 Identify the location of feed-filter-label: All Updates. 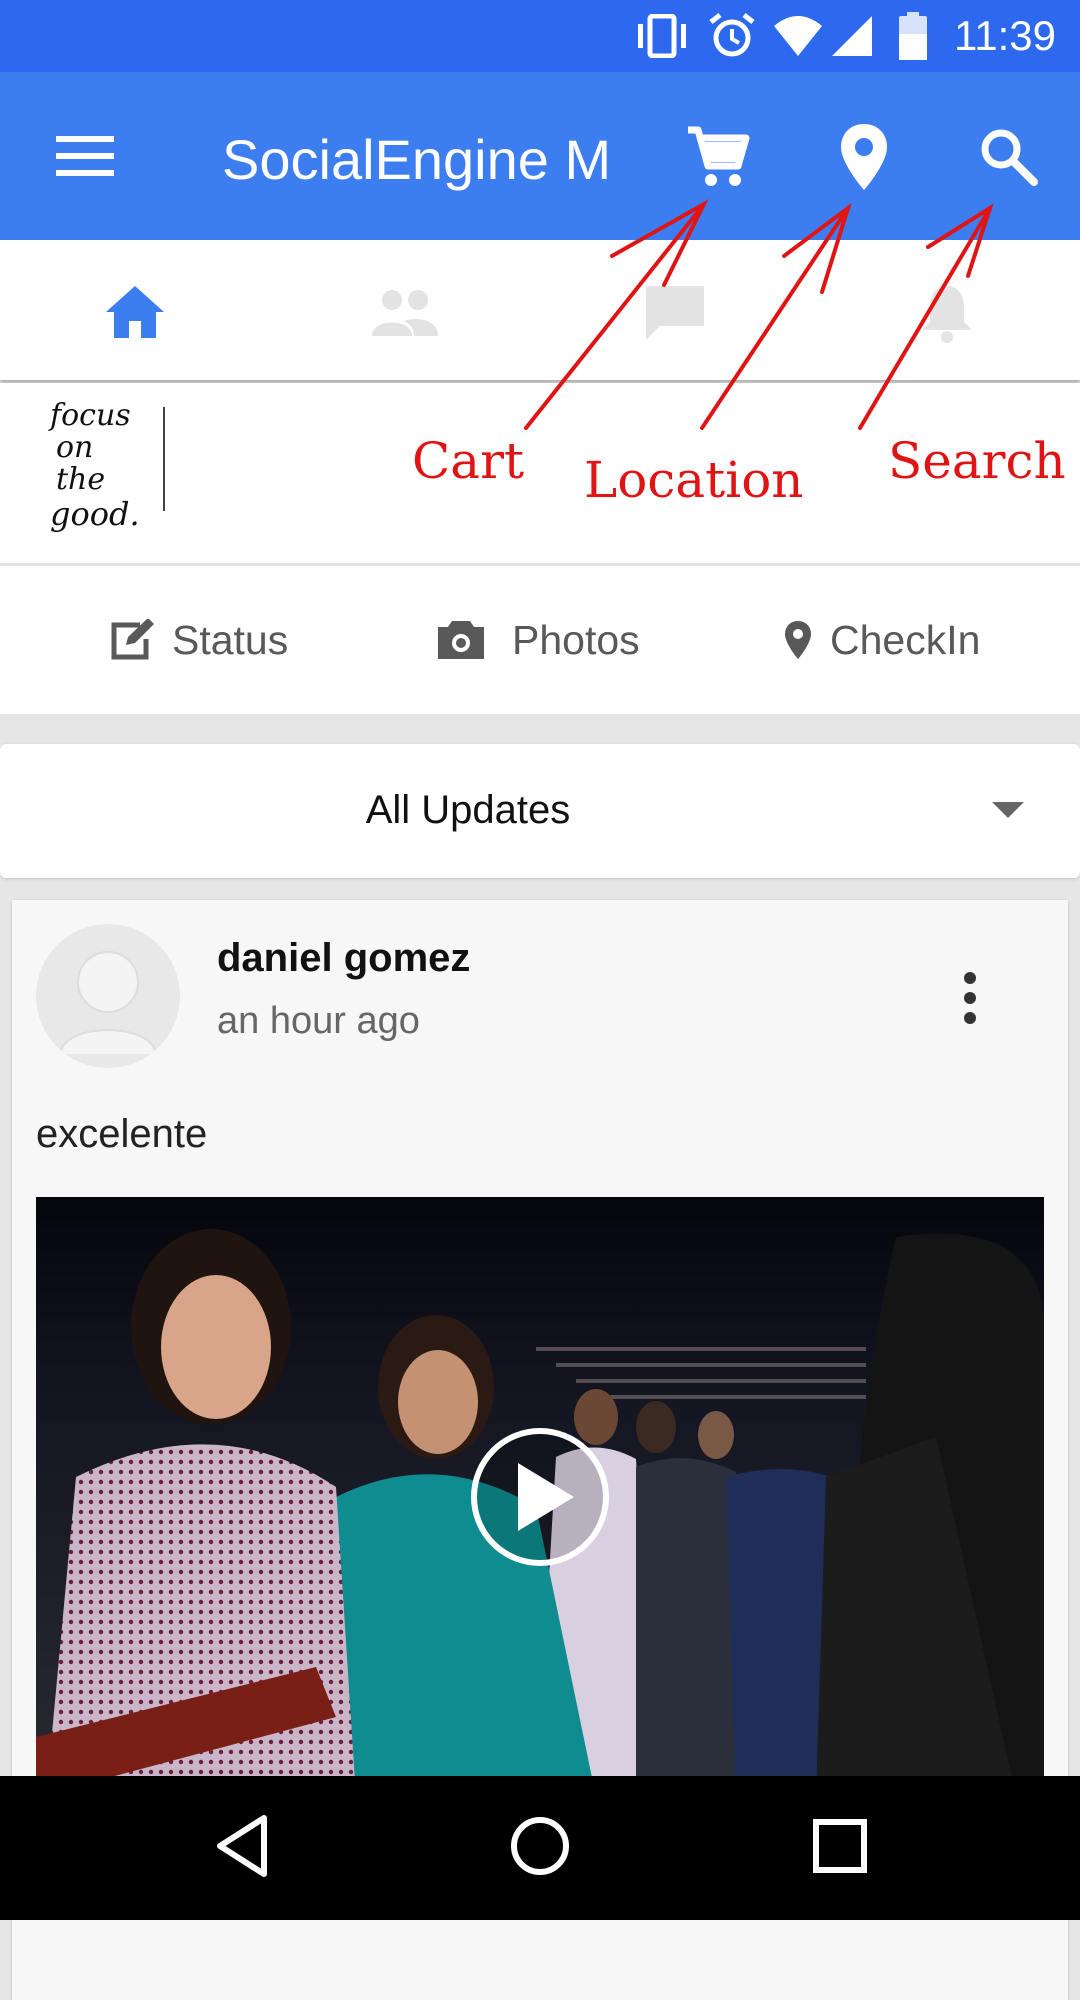
(468, 810).